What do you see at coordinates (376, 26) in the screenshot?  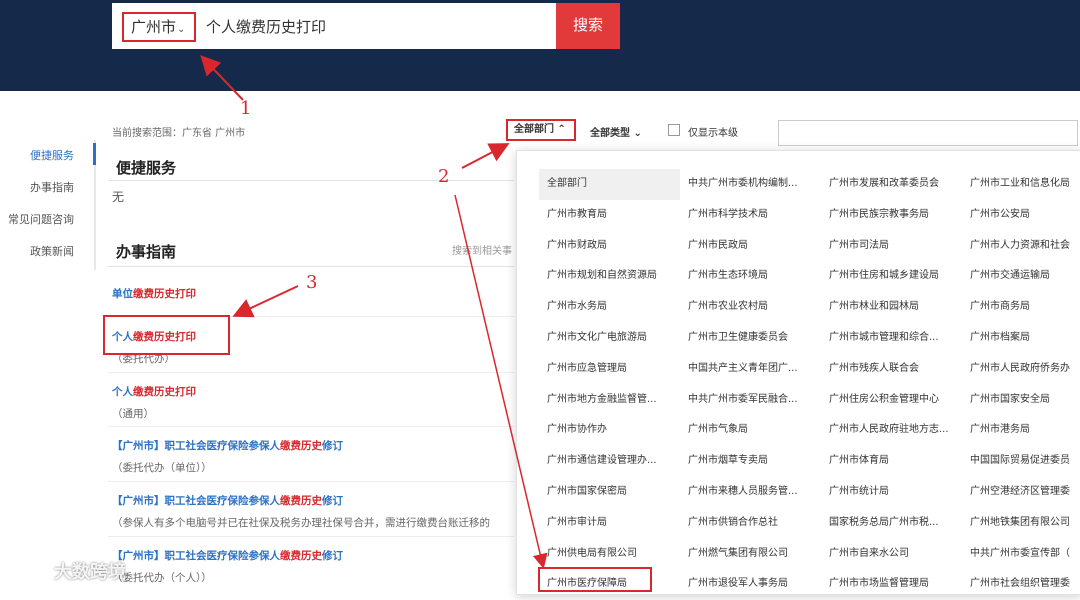 I see `search-input` at bounding box center [376, 26].